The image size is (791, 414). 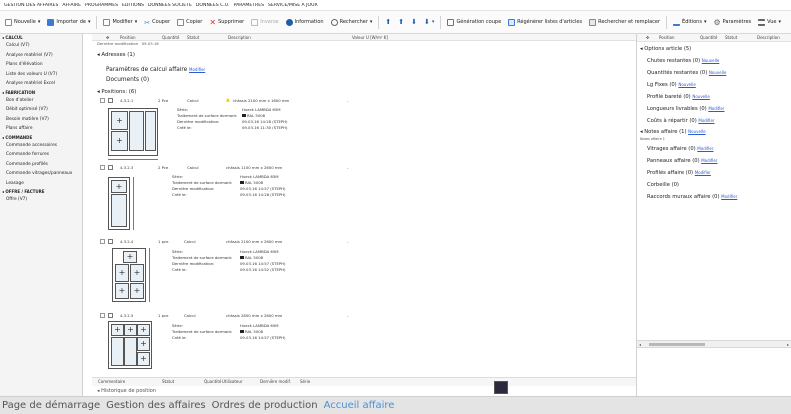 What do you see at coordinates (677, 344) in the screenshot?
I see `scrollbar-thumb` at bounding box center [677, 344].